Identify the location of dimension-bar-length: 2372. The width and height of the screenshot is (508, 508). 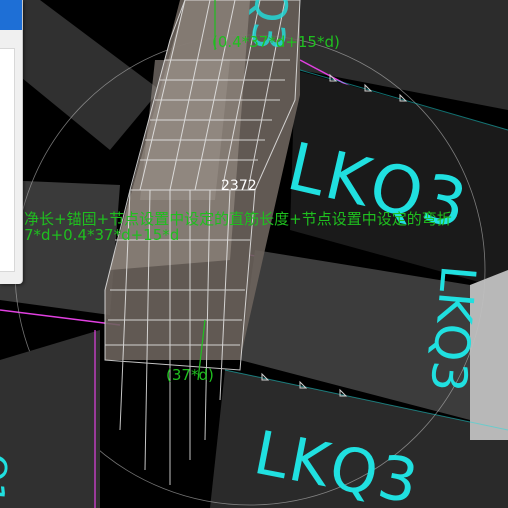
(239, 186).